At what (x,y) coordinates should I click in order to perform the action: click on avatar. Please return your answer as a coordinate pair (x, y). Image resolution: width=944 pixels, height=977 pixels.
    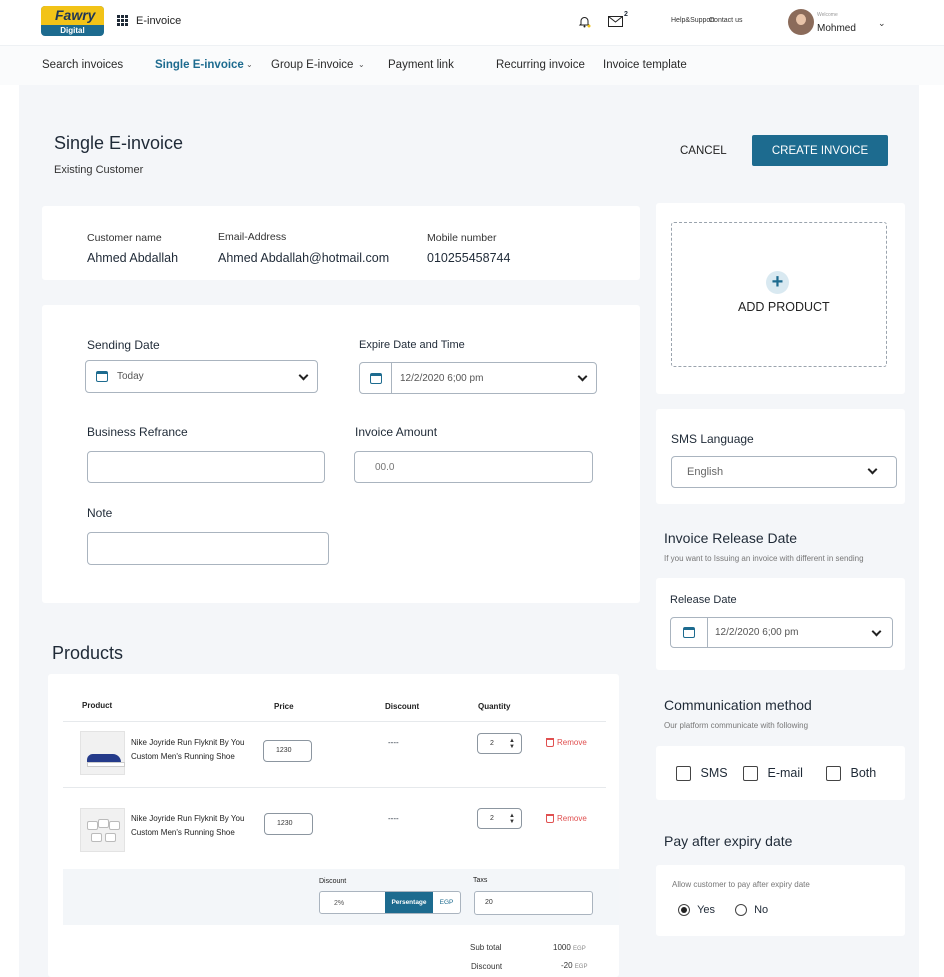
    Looking at the image, I should click on (801, 22).